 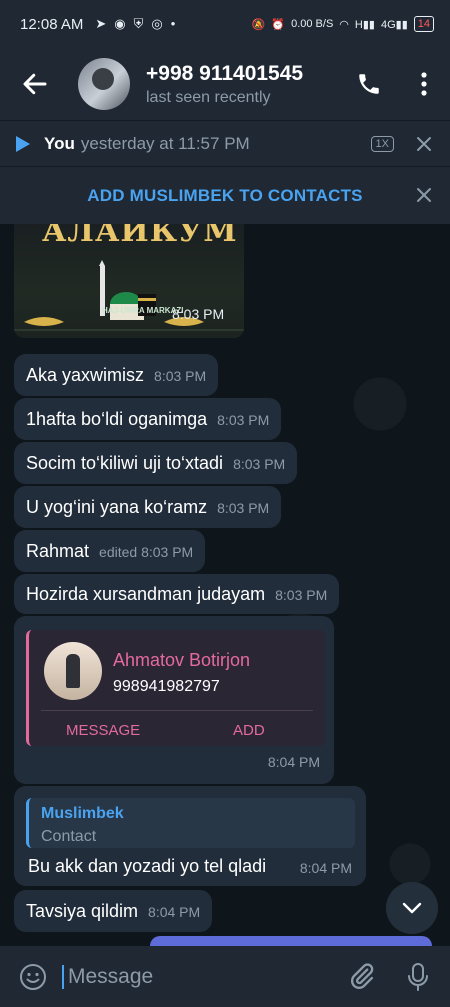 I want to click on net-speed: 0.00 B/S, so click(x=312, y=24).